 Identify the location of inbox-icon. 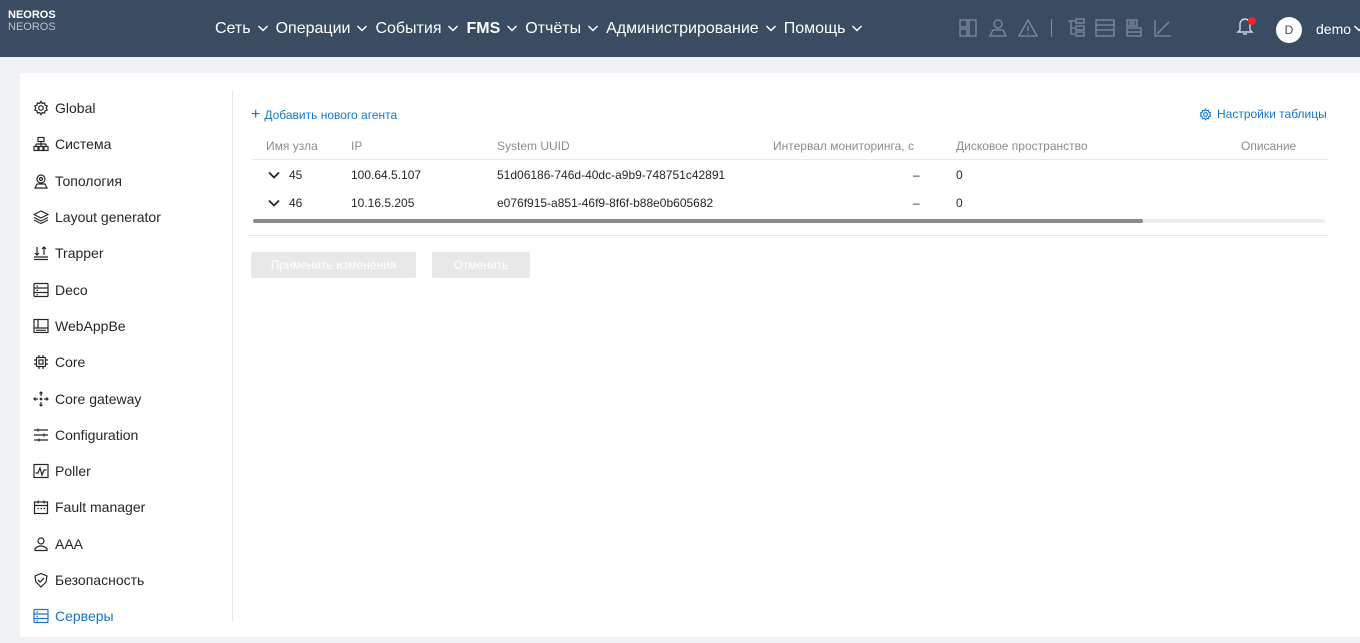
(1134, 28).